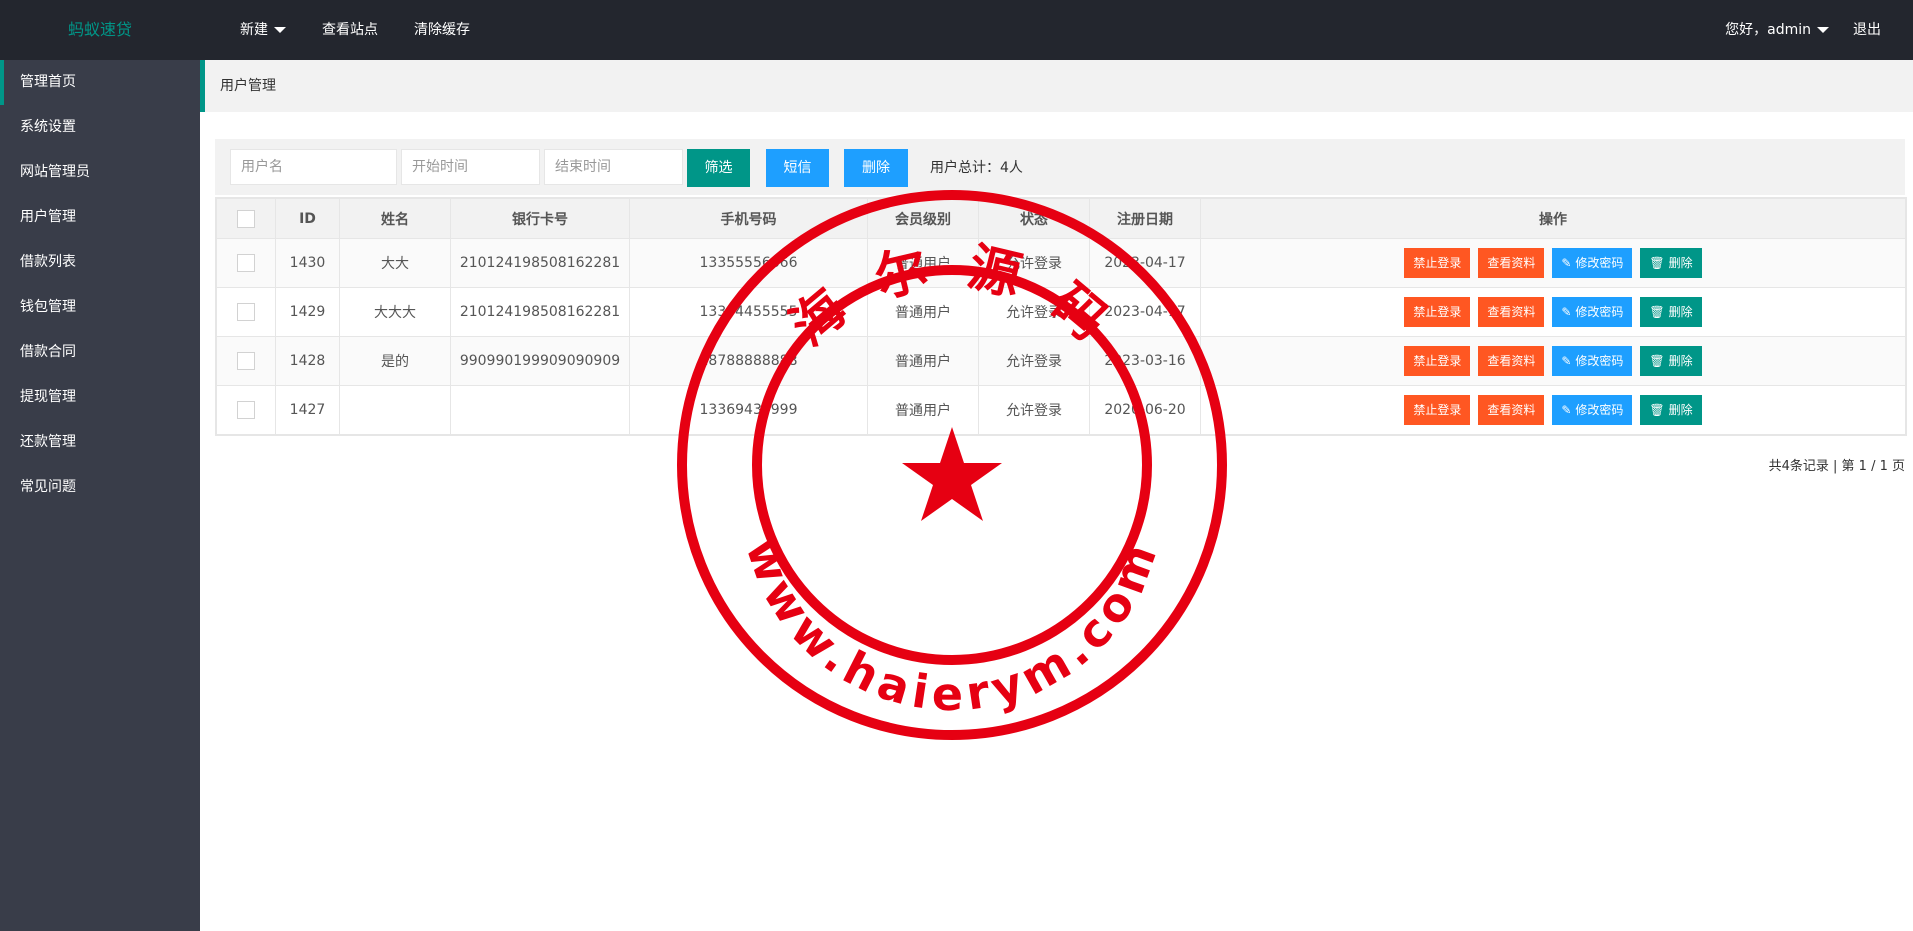 The width and height of the screenshot is (1913, 931). I want to click on col-id: ID, so click(307, 218).